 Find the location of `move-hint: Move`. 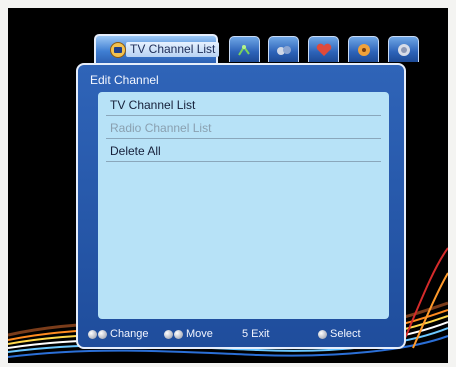

move-hint: Move is located at coordinates (188, 334).